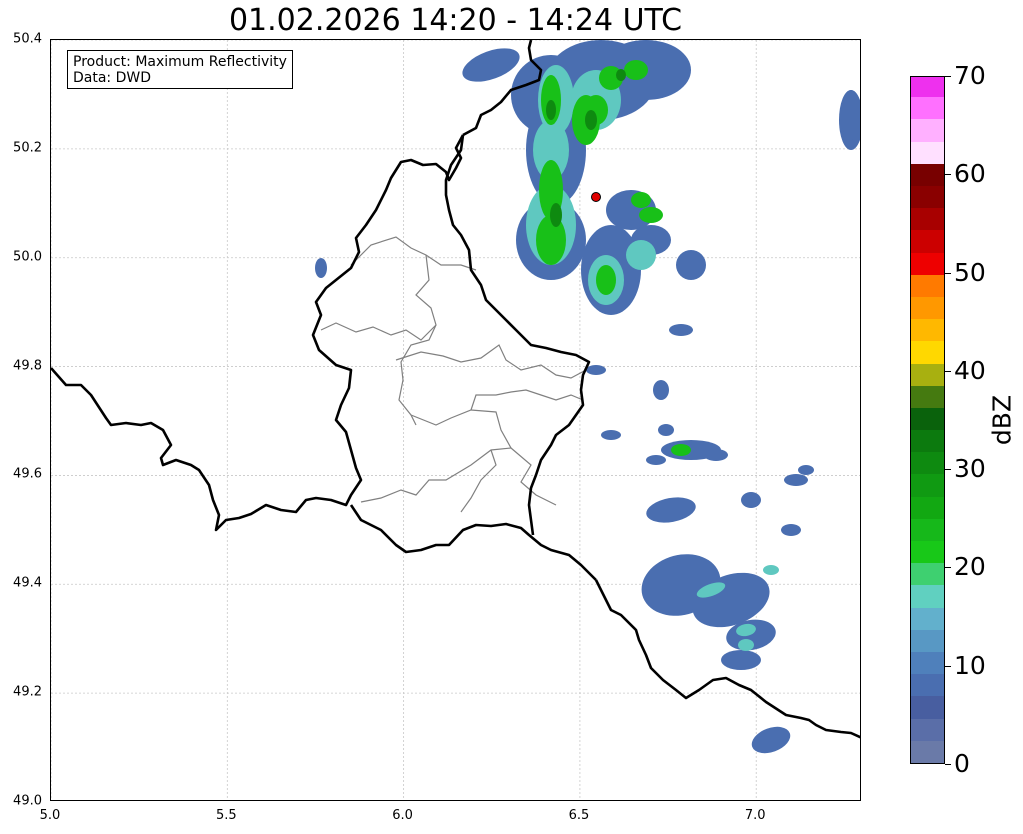 Image resolution: width=1023 pixels, height=834 pixels. What do you see at coordinates (596, 197) in the screenshot?
I see `radar-site-marker` at bounding box center [596, 197].